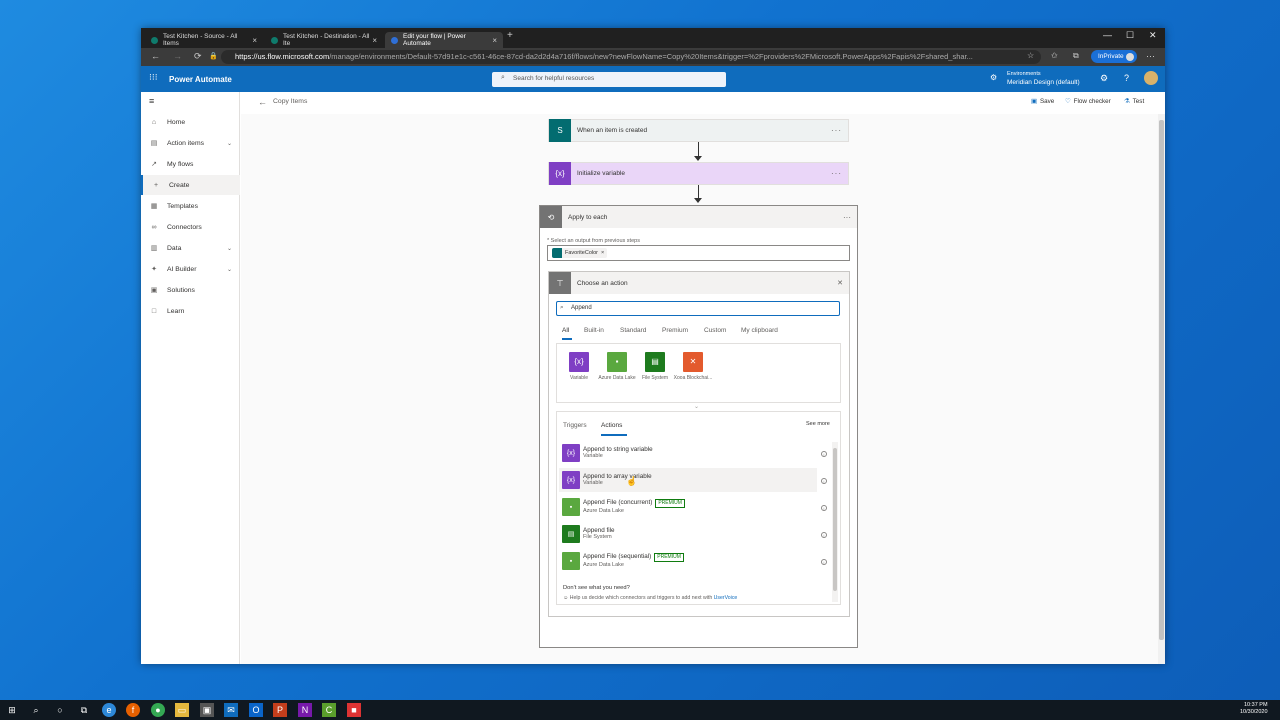 The image size is (1280, 720). I want to click on store-icon: ▣, so click(207, 710).